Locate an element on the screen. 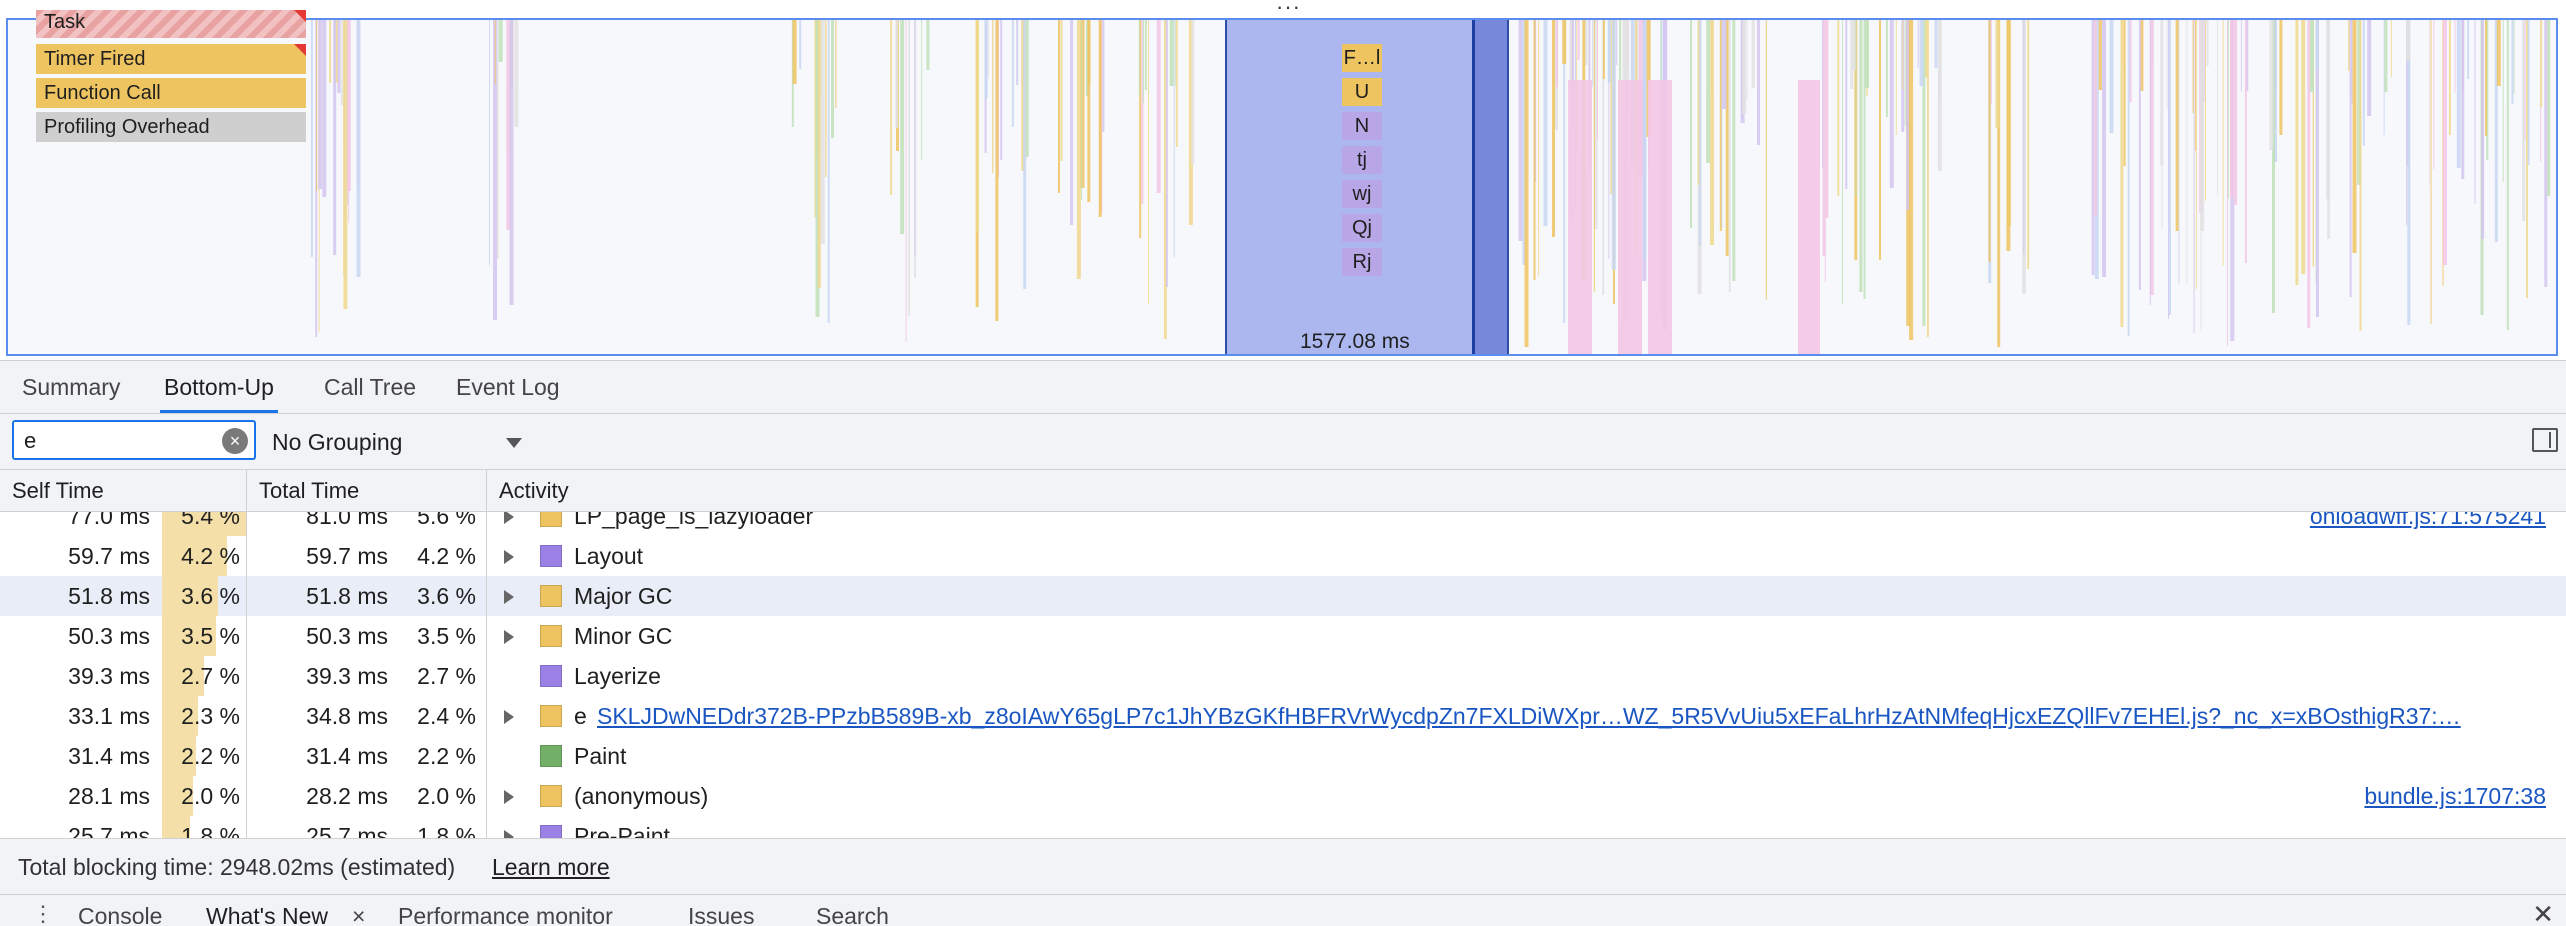 This screenshot has width=2566, height=926. total-time: 50.3 ms is located at coordinates (347, 636).